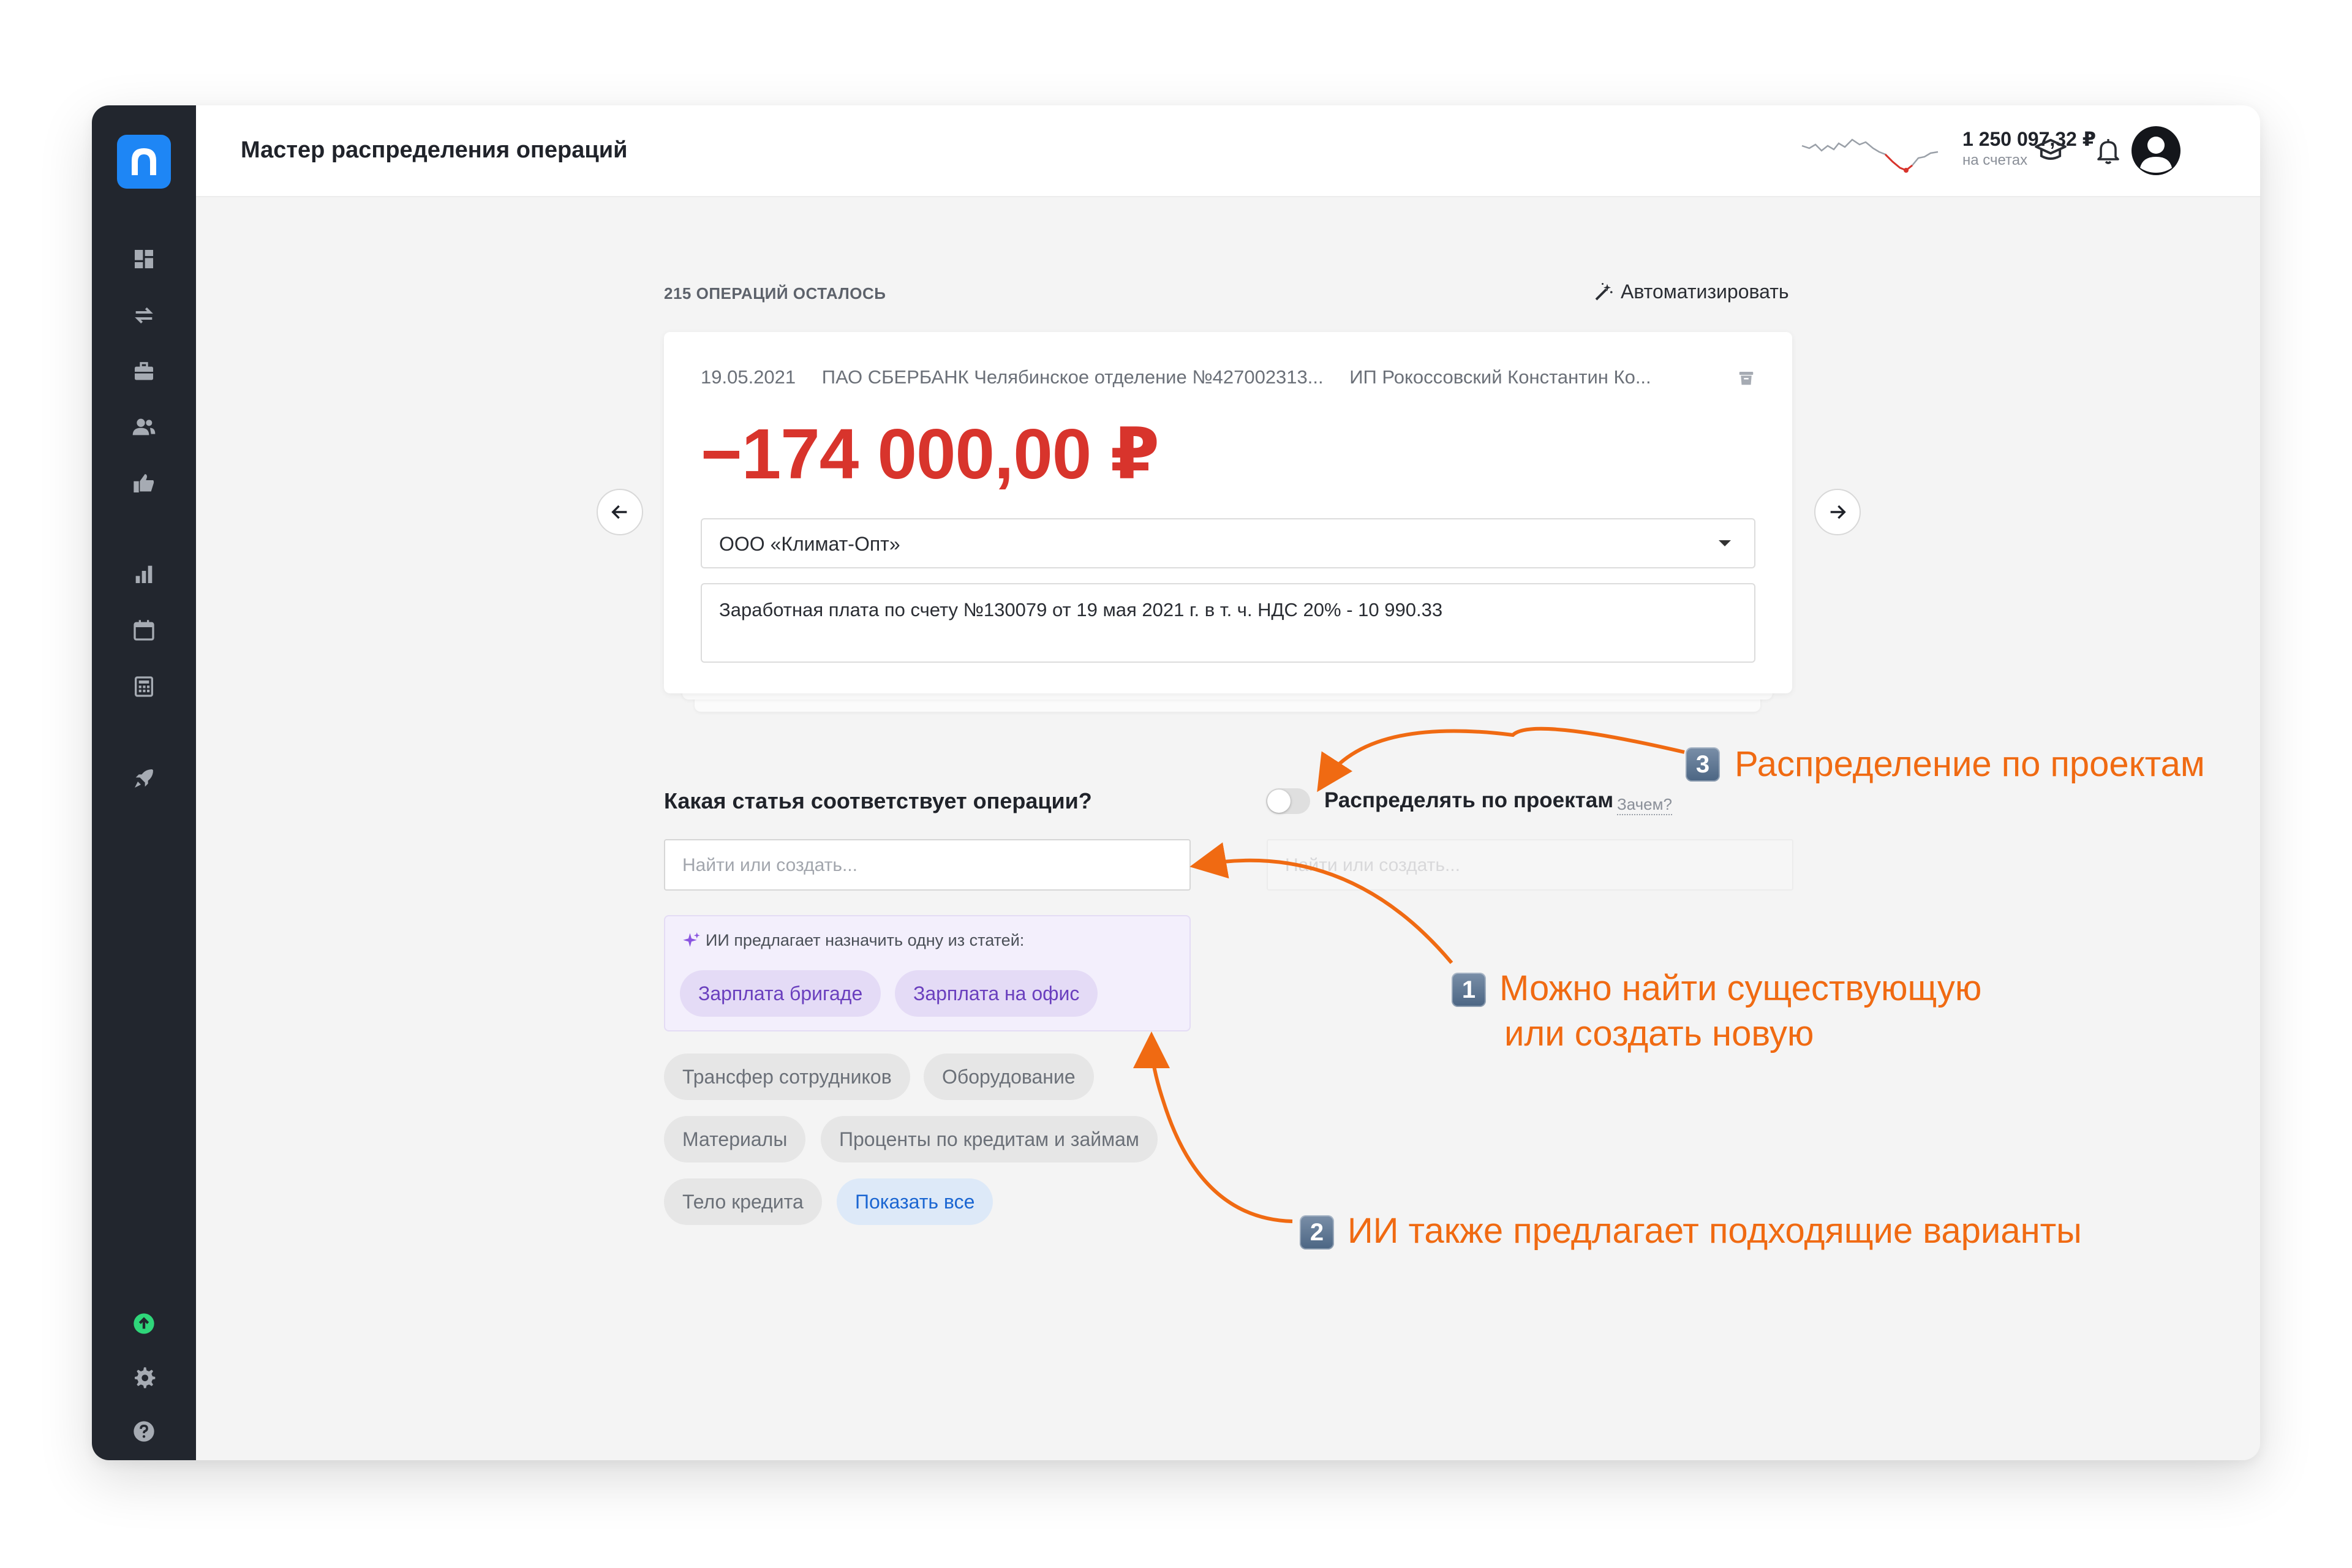  Describe the element at coordinates (1715, 1231) in the screenshot. I see `annotation-2-text: ИИ также предлагает подходящие варианты` at that location.